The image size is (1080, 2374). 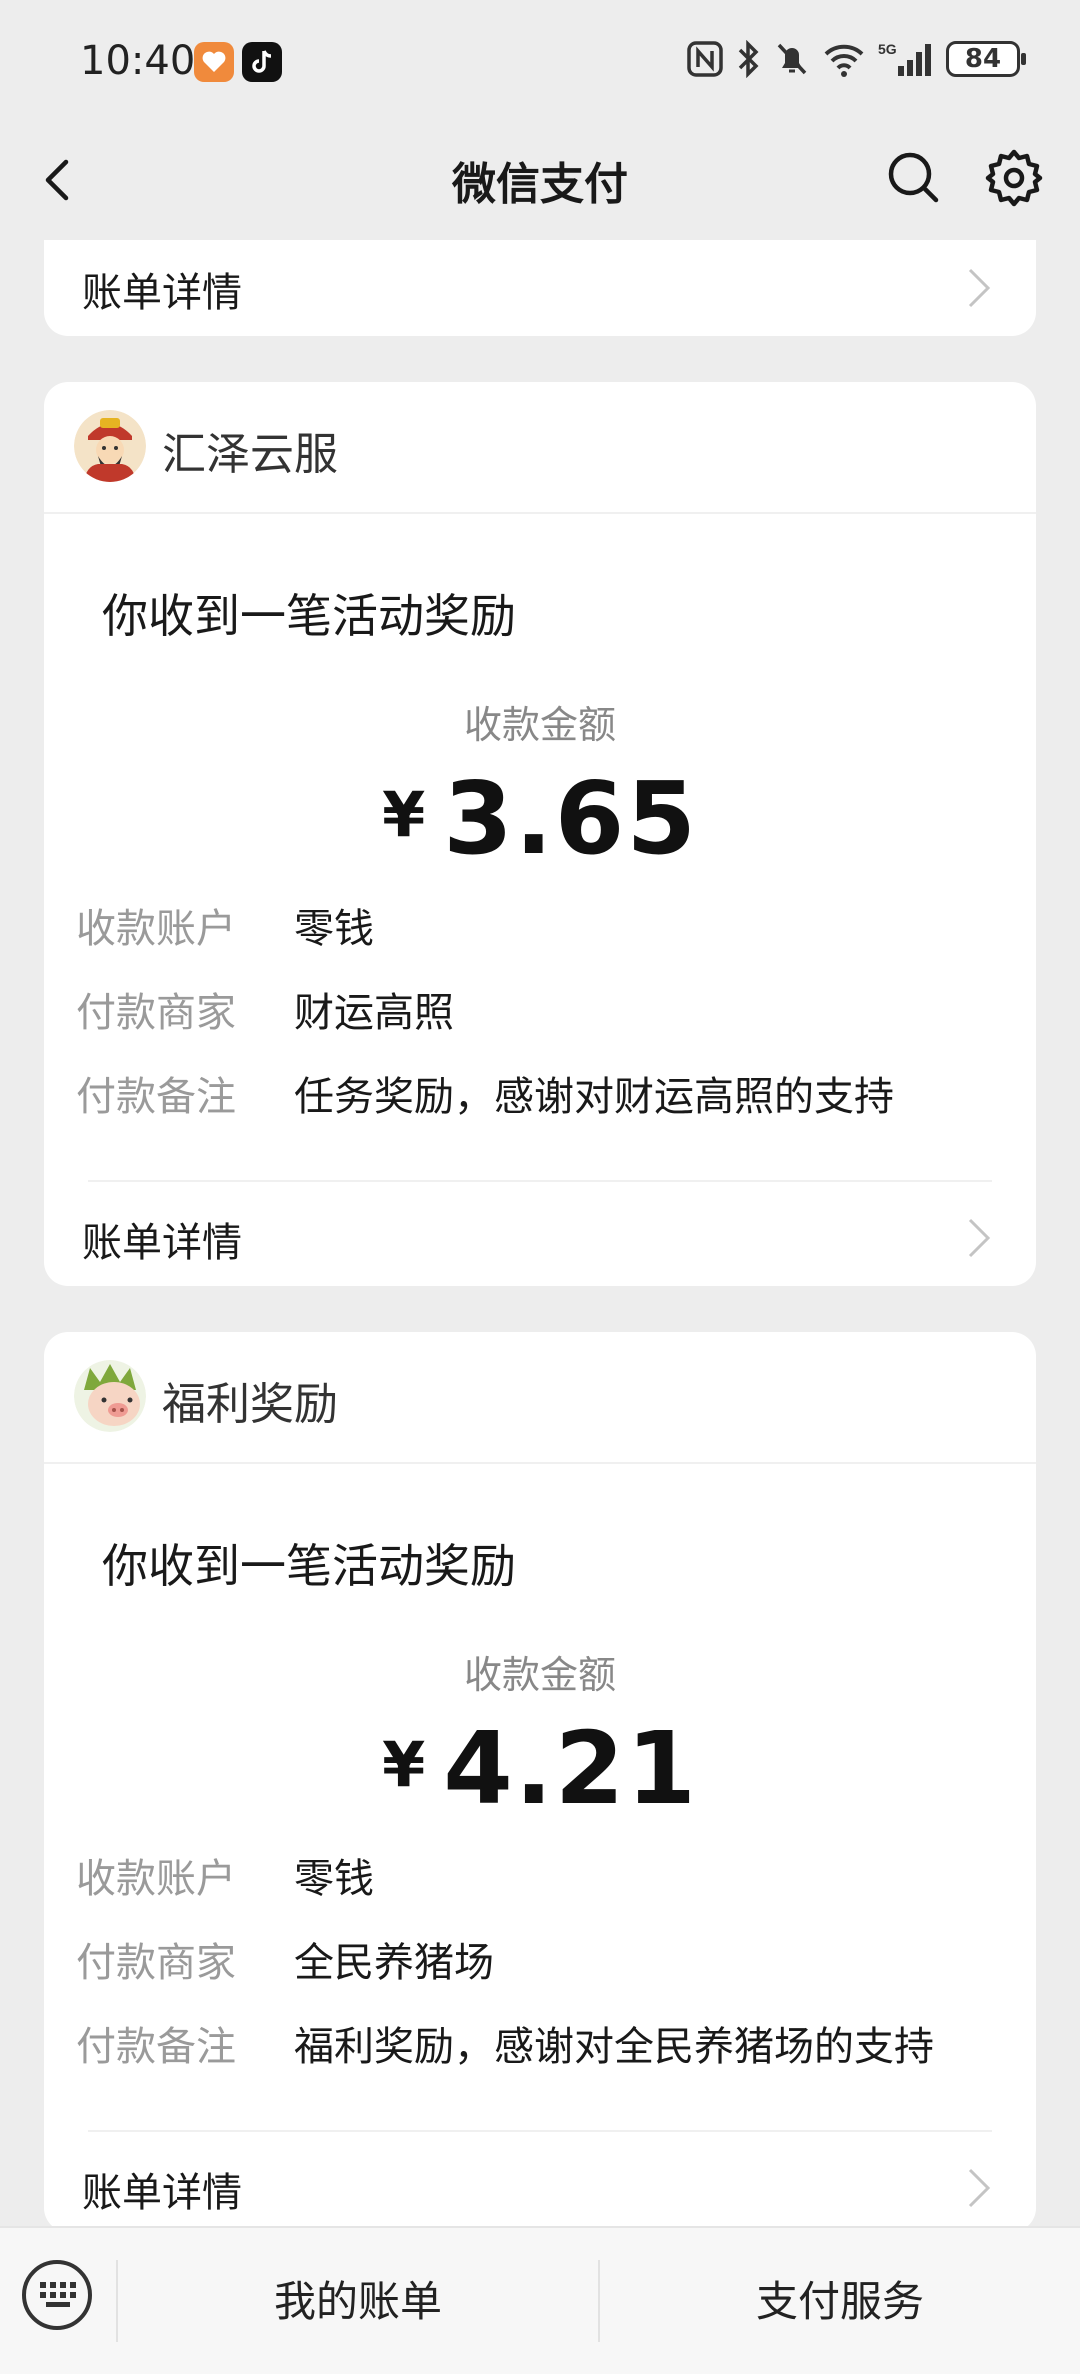 I want to click on info-value: 福利奖励，感谢对全民养猪场的支持, so click(x=614, y=2047).